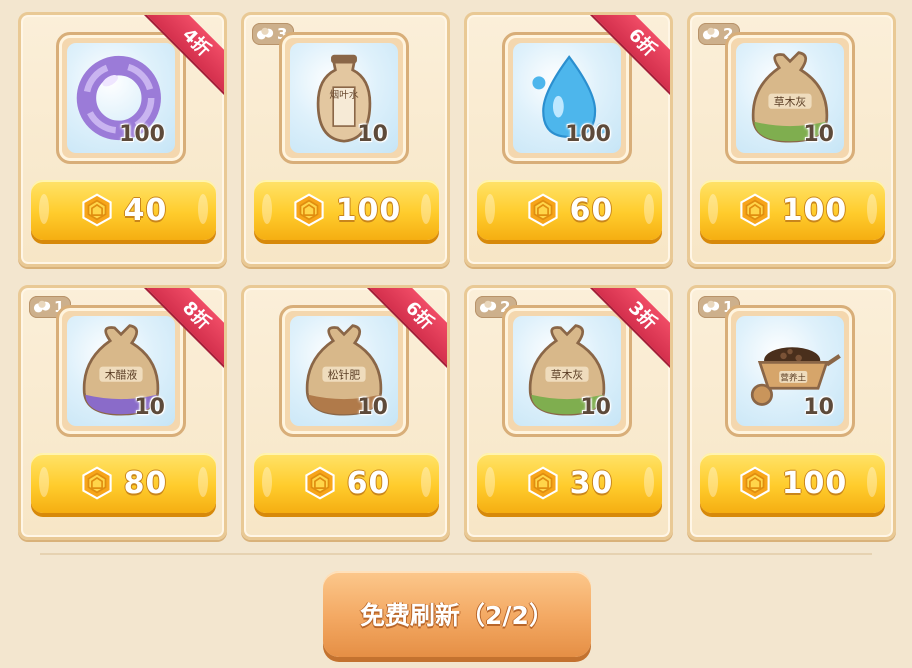  What do you see at coordinates (591, 483) in the screenshot?
I see `price-label: 30` at bounding box center [591, 483].